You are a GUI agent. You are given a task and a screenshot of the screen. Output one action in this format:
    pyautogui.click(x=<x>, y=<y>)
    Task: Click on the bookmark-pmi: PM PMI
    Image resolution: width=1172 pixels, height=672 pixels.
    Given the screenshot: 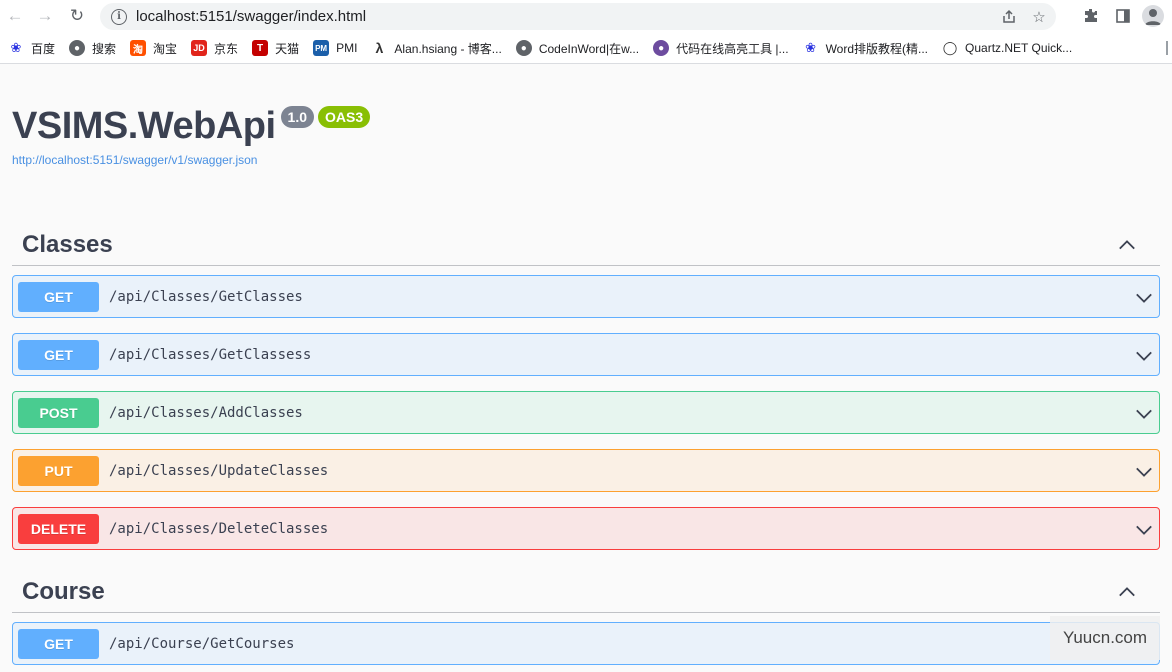 What is the action you would take?
    pyautogui.click(x=338, y=48)
    